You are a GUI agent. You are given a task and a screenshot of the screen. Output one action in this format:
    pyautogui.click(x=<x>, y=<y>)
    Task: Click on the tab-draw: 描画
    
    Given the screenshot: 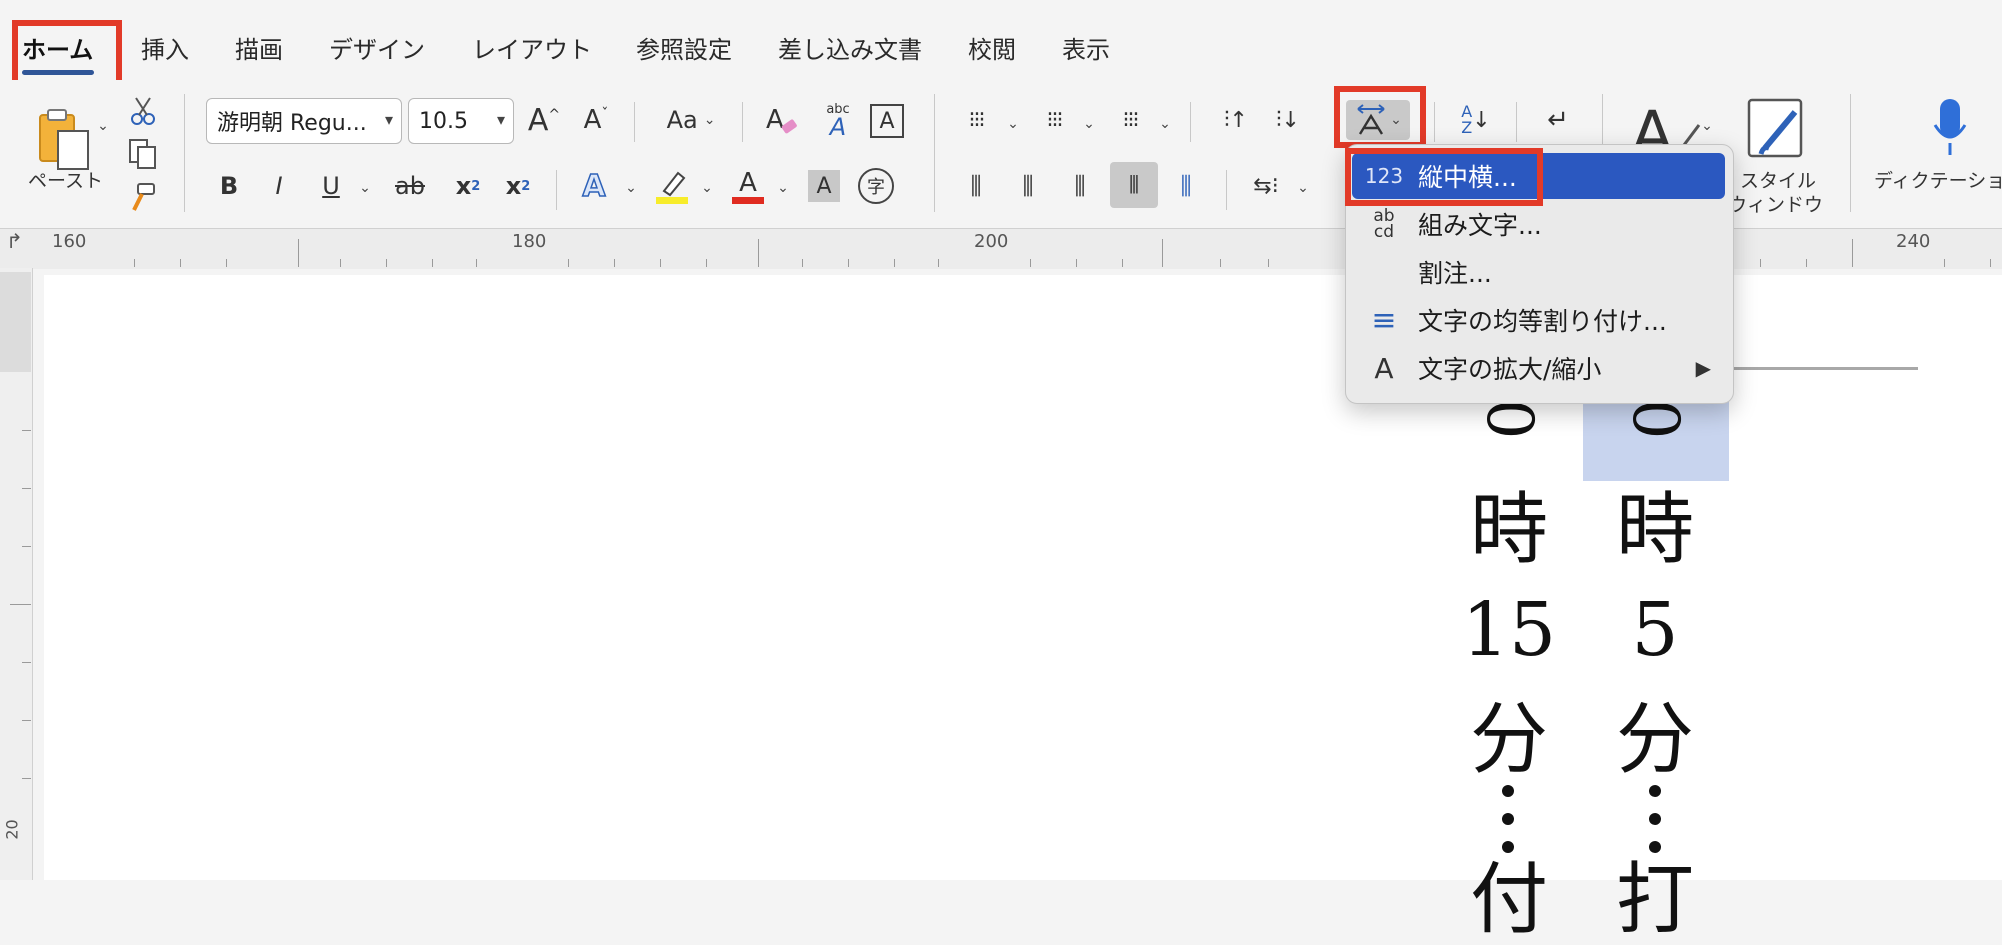 What is the action you would take?
    pyautogui.click(x=259, y=47)
    